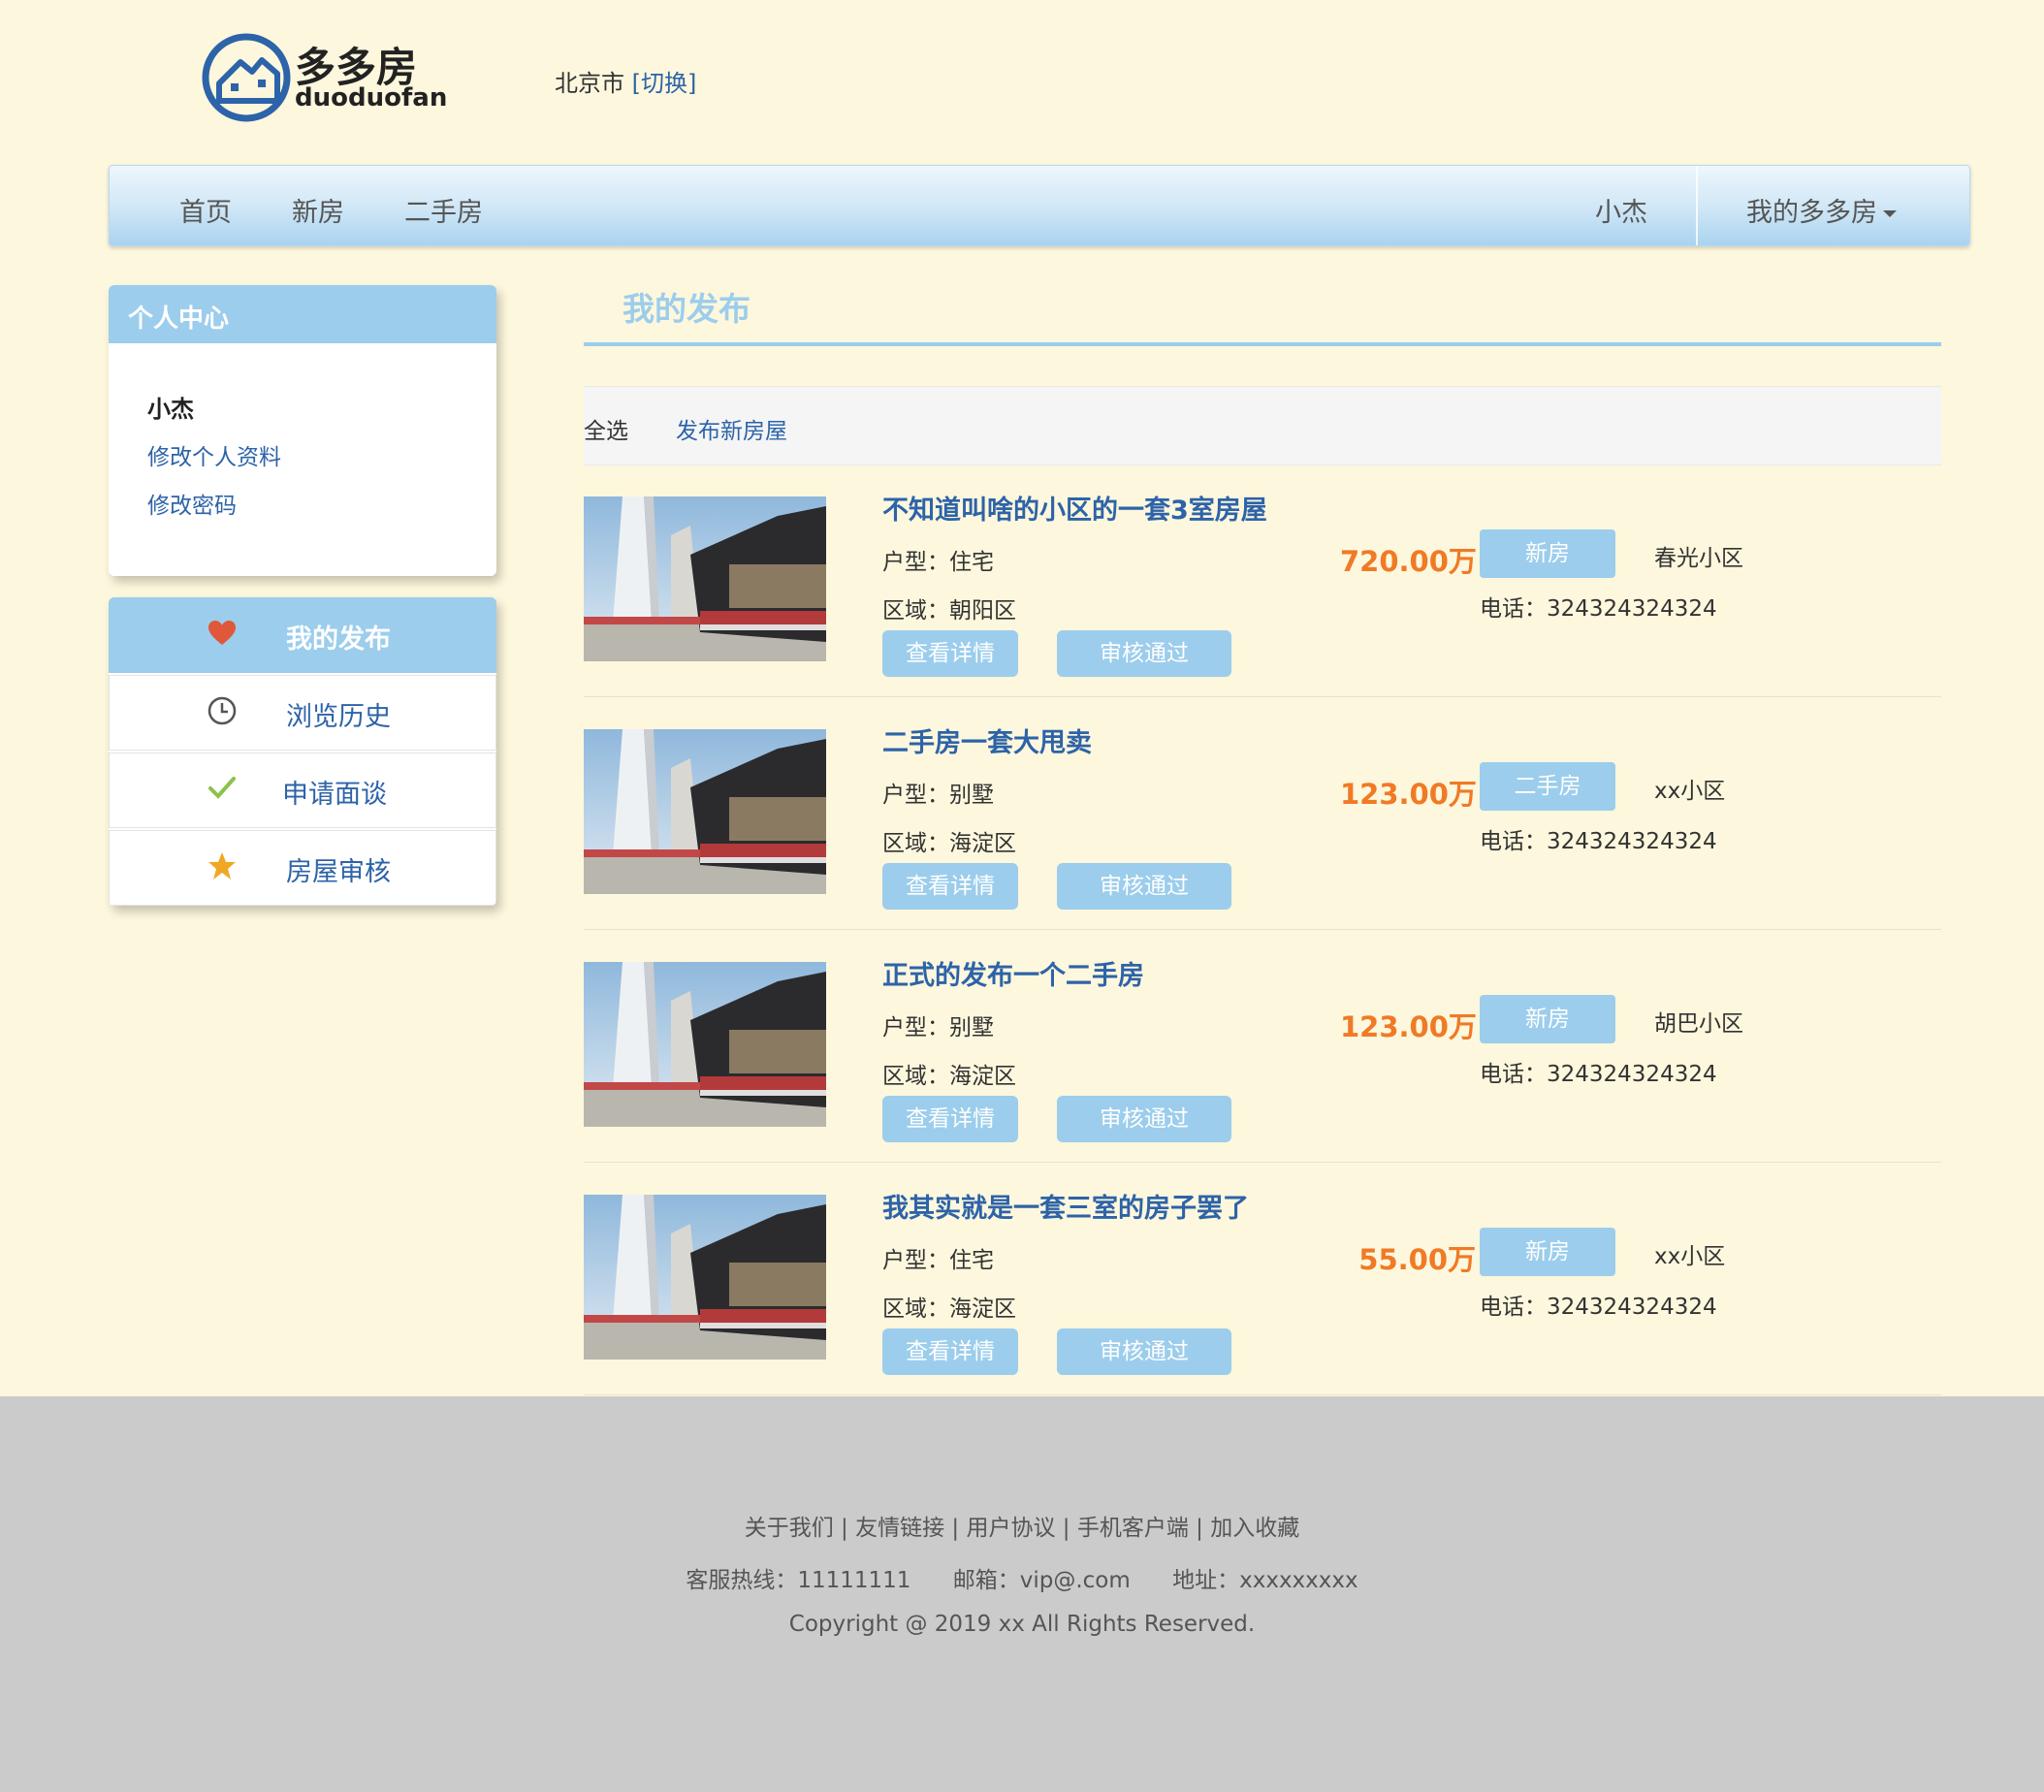  What do you see at coordinates (1074, 508) in the screenshot?
I see `listing-title: 不知道叫啥的小区的一套3室房屋` at bounding box center [1074, 508].